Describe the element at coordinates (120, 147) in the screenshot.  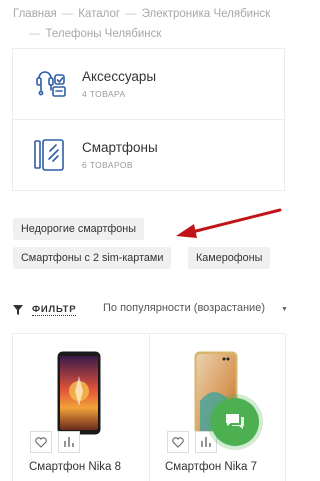
I see `category-title: Смартфоны` at that location.